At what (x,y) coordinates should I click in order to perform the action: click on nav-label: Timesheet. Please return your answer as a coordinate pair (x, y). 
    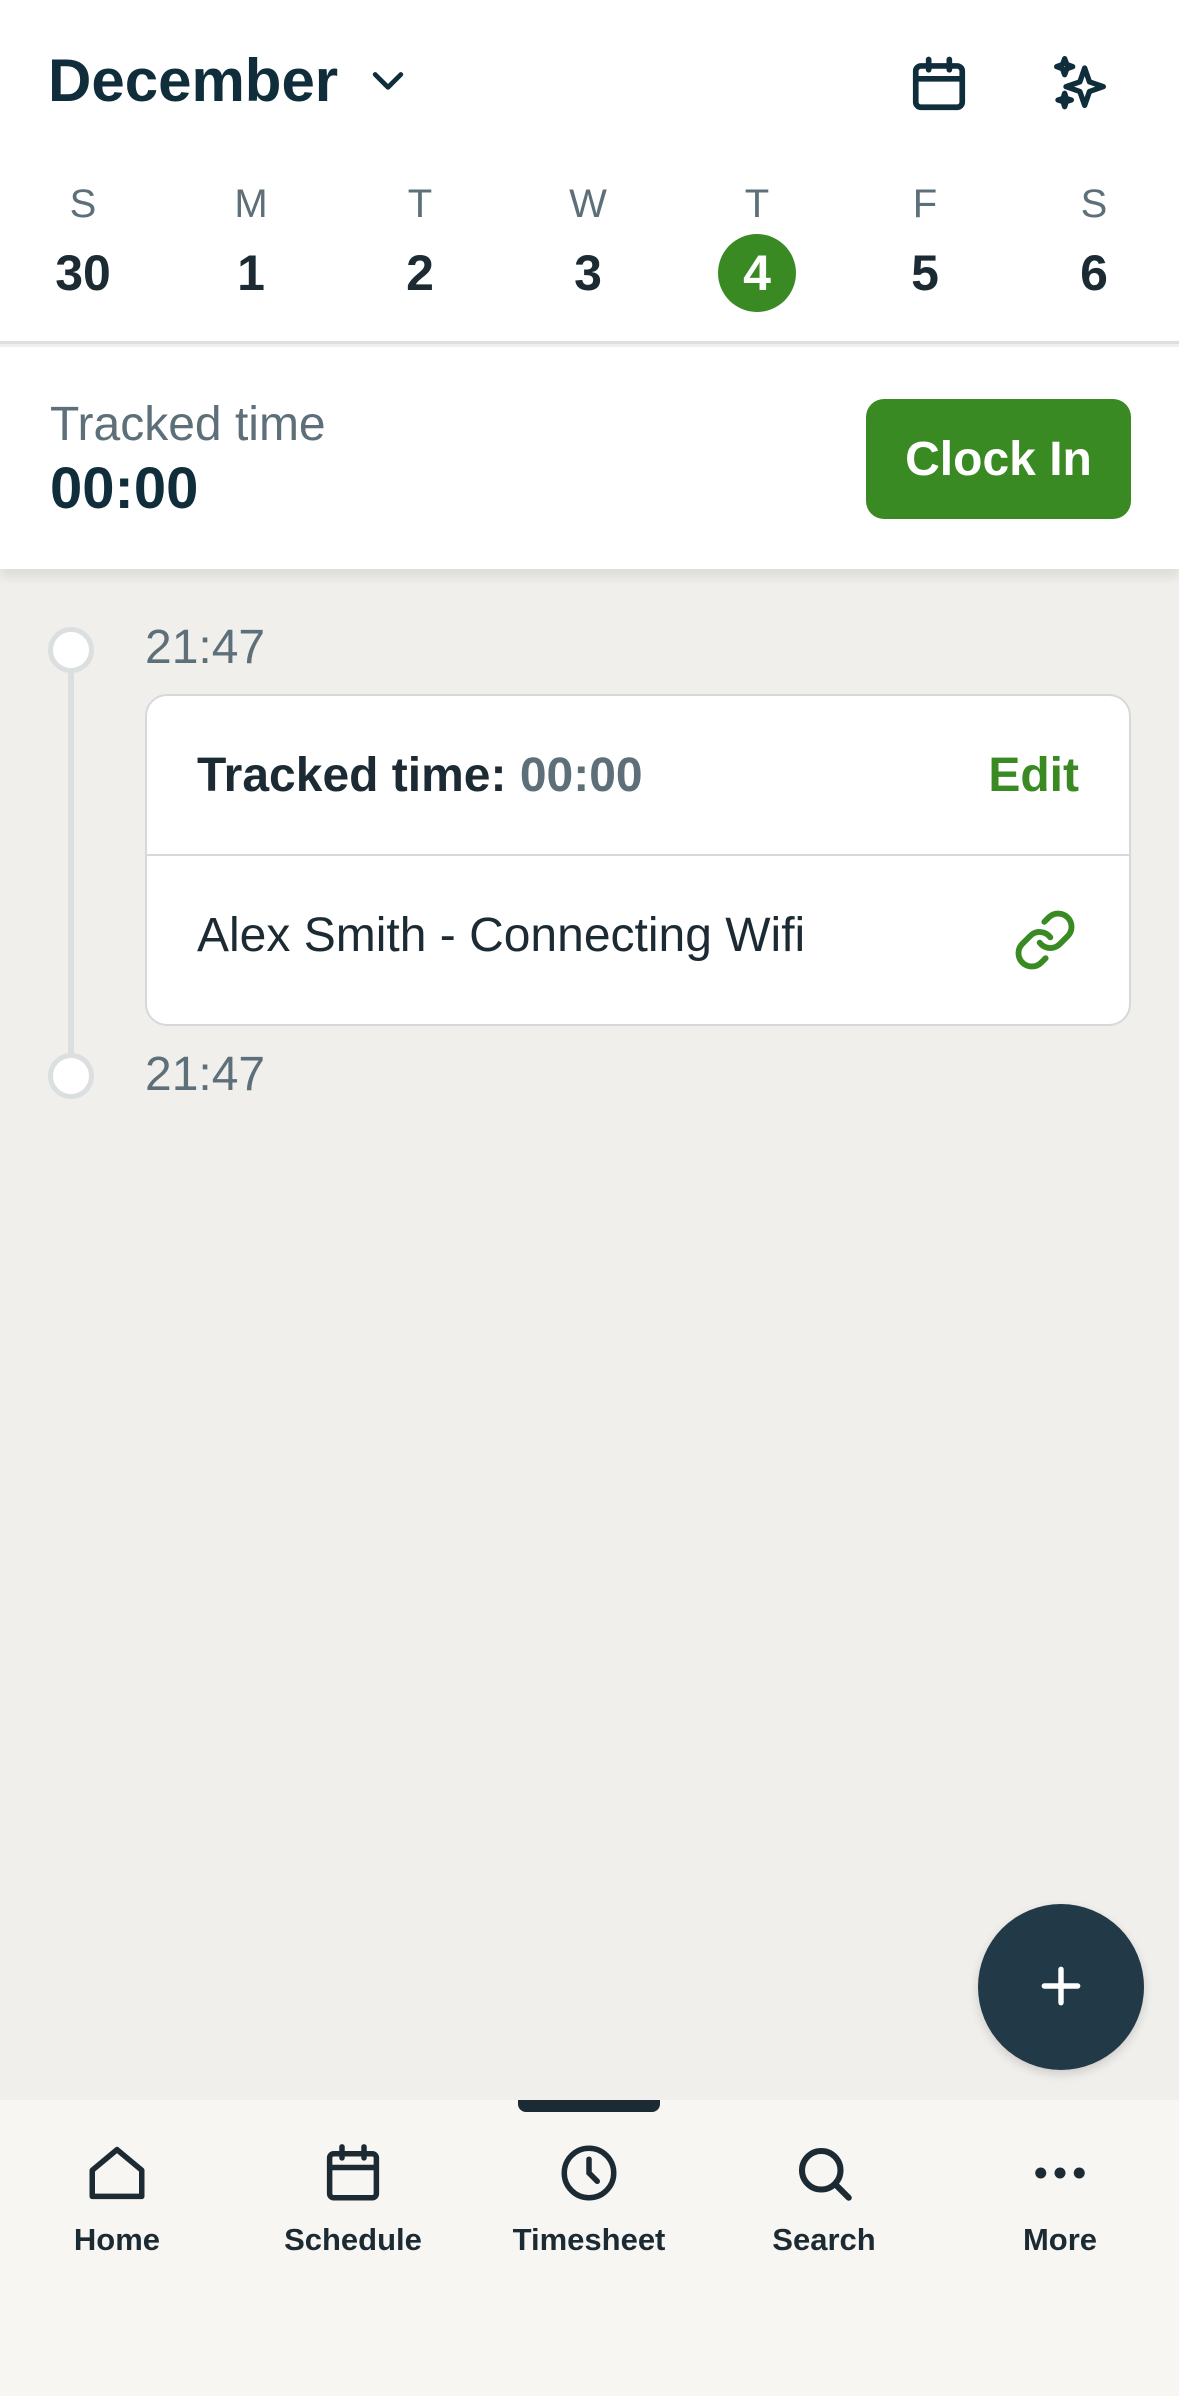
    Looking at the image, I should click on (589, 2239).